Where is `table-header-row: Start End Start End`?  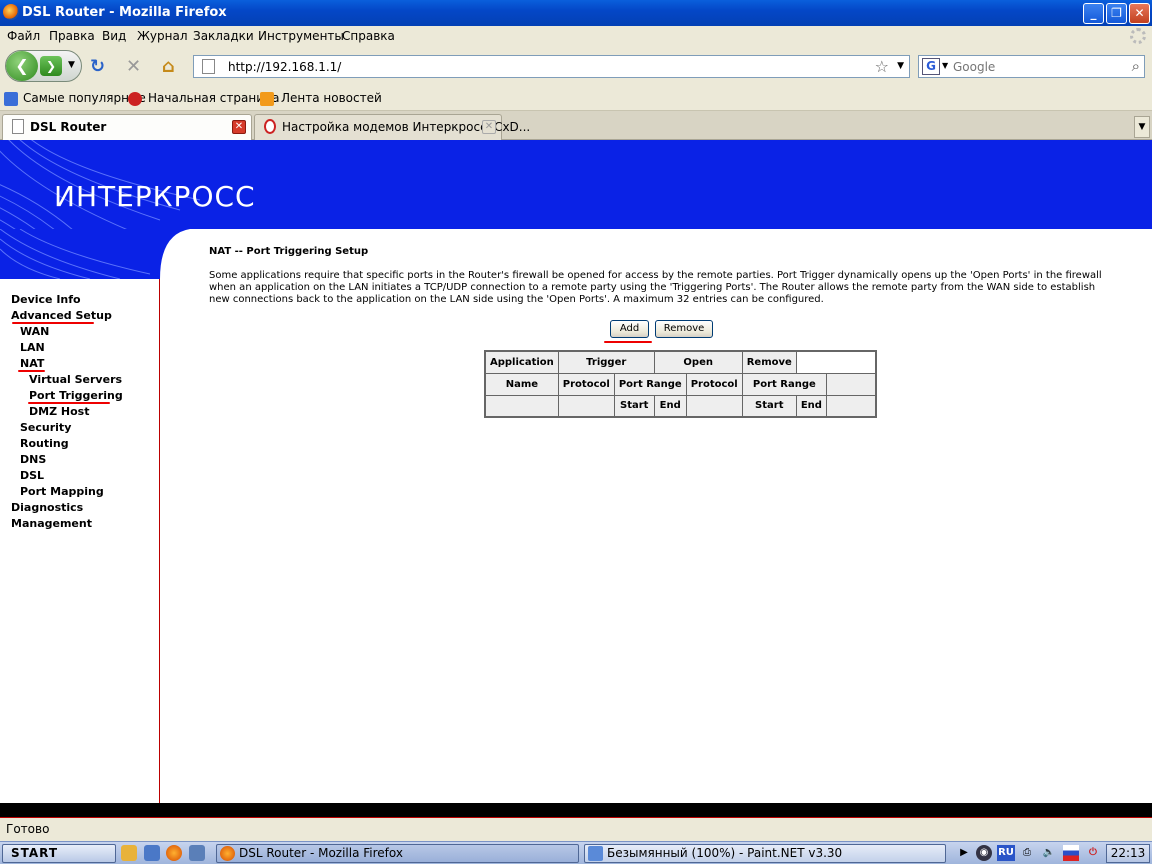 table-header-row: Start End Start End is located at coordinates (680, 406).